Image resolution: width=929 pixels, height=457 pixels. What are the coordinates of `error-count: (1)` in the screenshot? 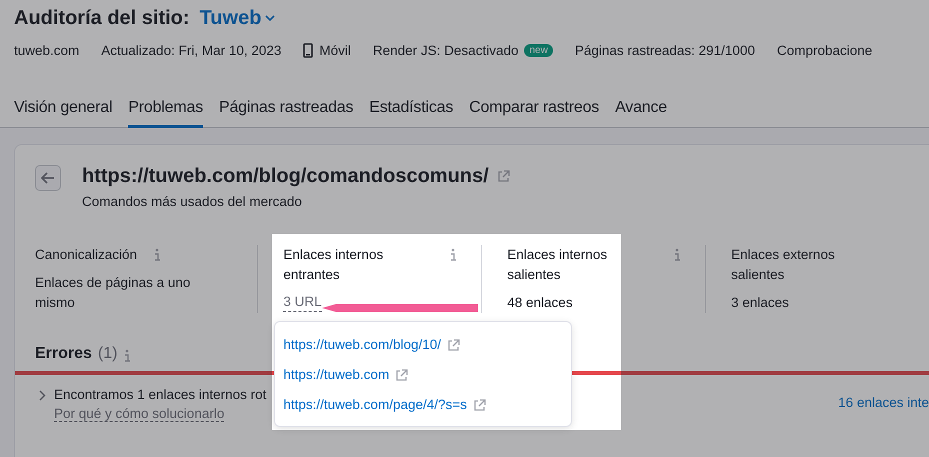 It's located at (108, 354).